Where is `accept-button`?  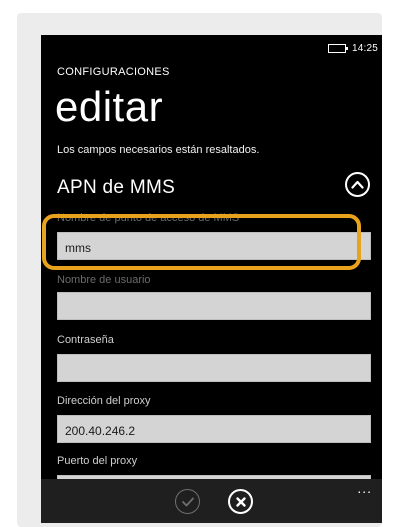
accept-button is located at coordinates (187, 501).